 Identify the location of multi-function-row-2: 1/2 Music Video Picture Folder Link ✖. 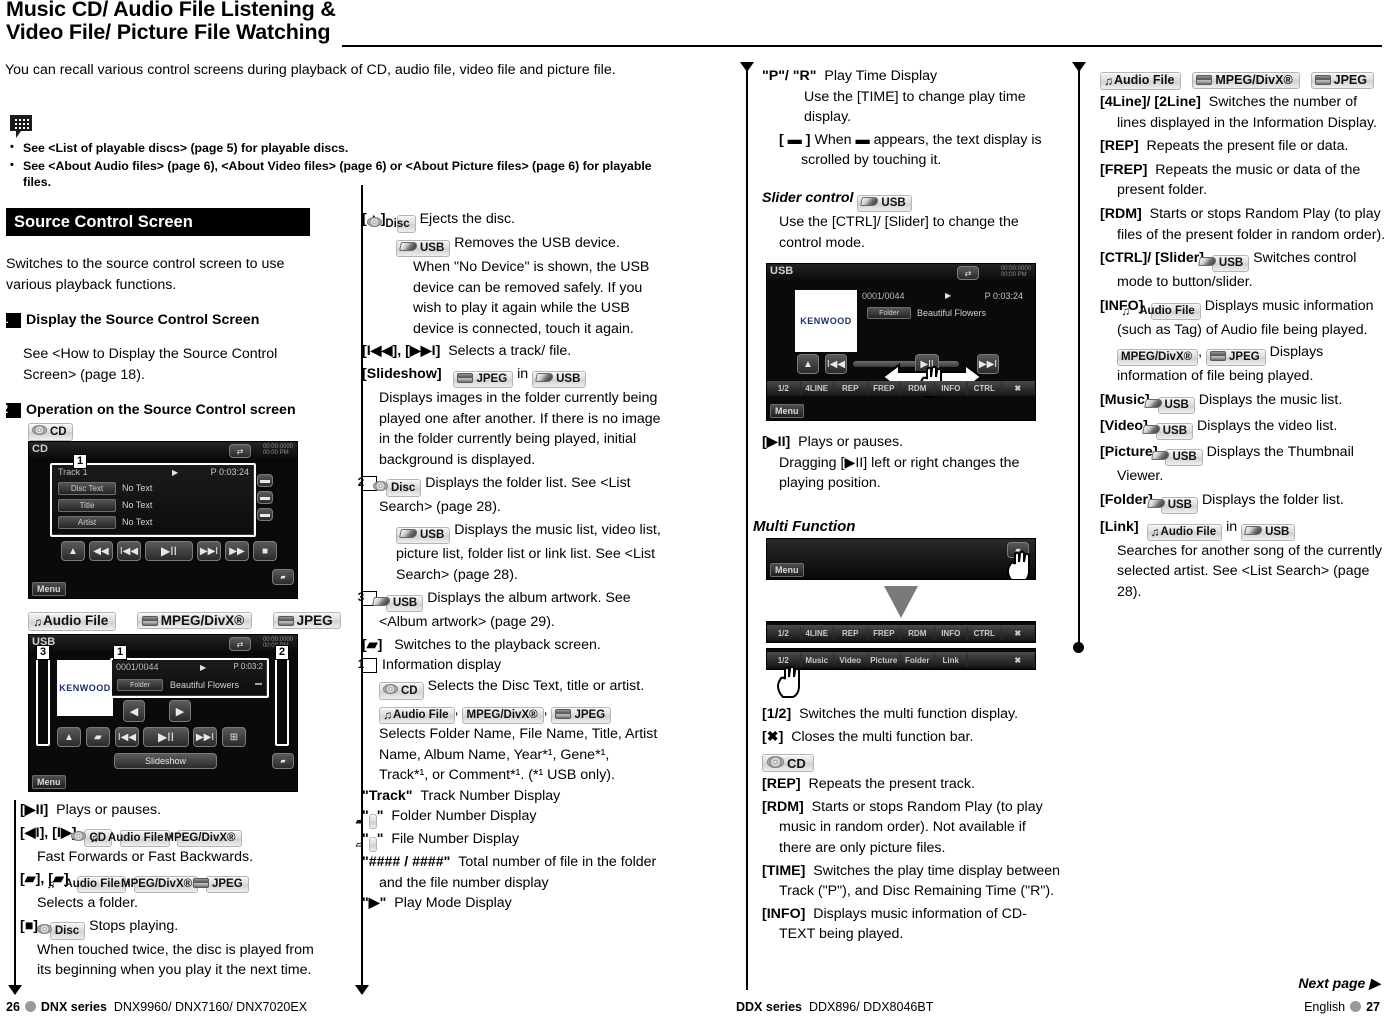
(901, 660).